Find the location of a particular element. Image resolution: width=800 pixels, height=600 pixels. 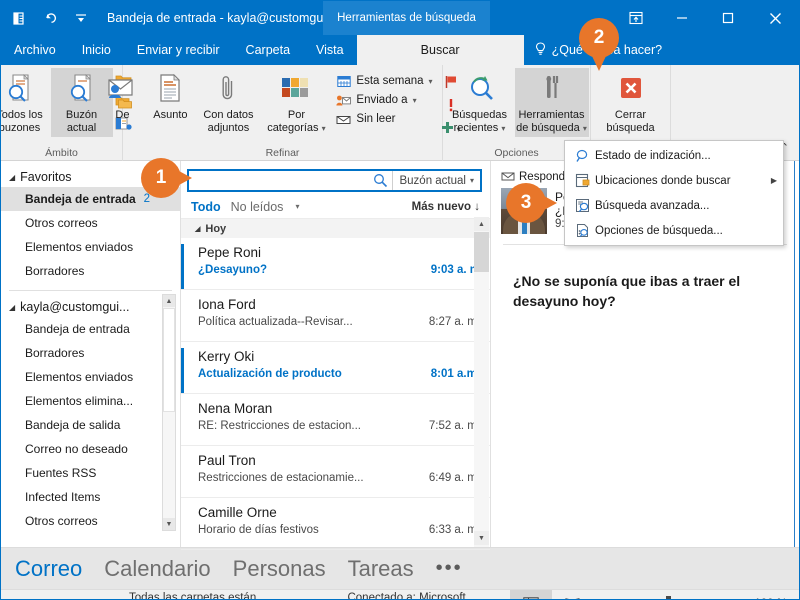

zoom-control: − + is located at coordinates (673, 598).